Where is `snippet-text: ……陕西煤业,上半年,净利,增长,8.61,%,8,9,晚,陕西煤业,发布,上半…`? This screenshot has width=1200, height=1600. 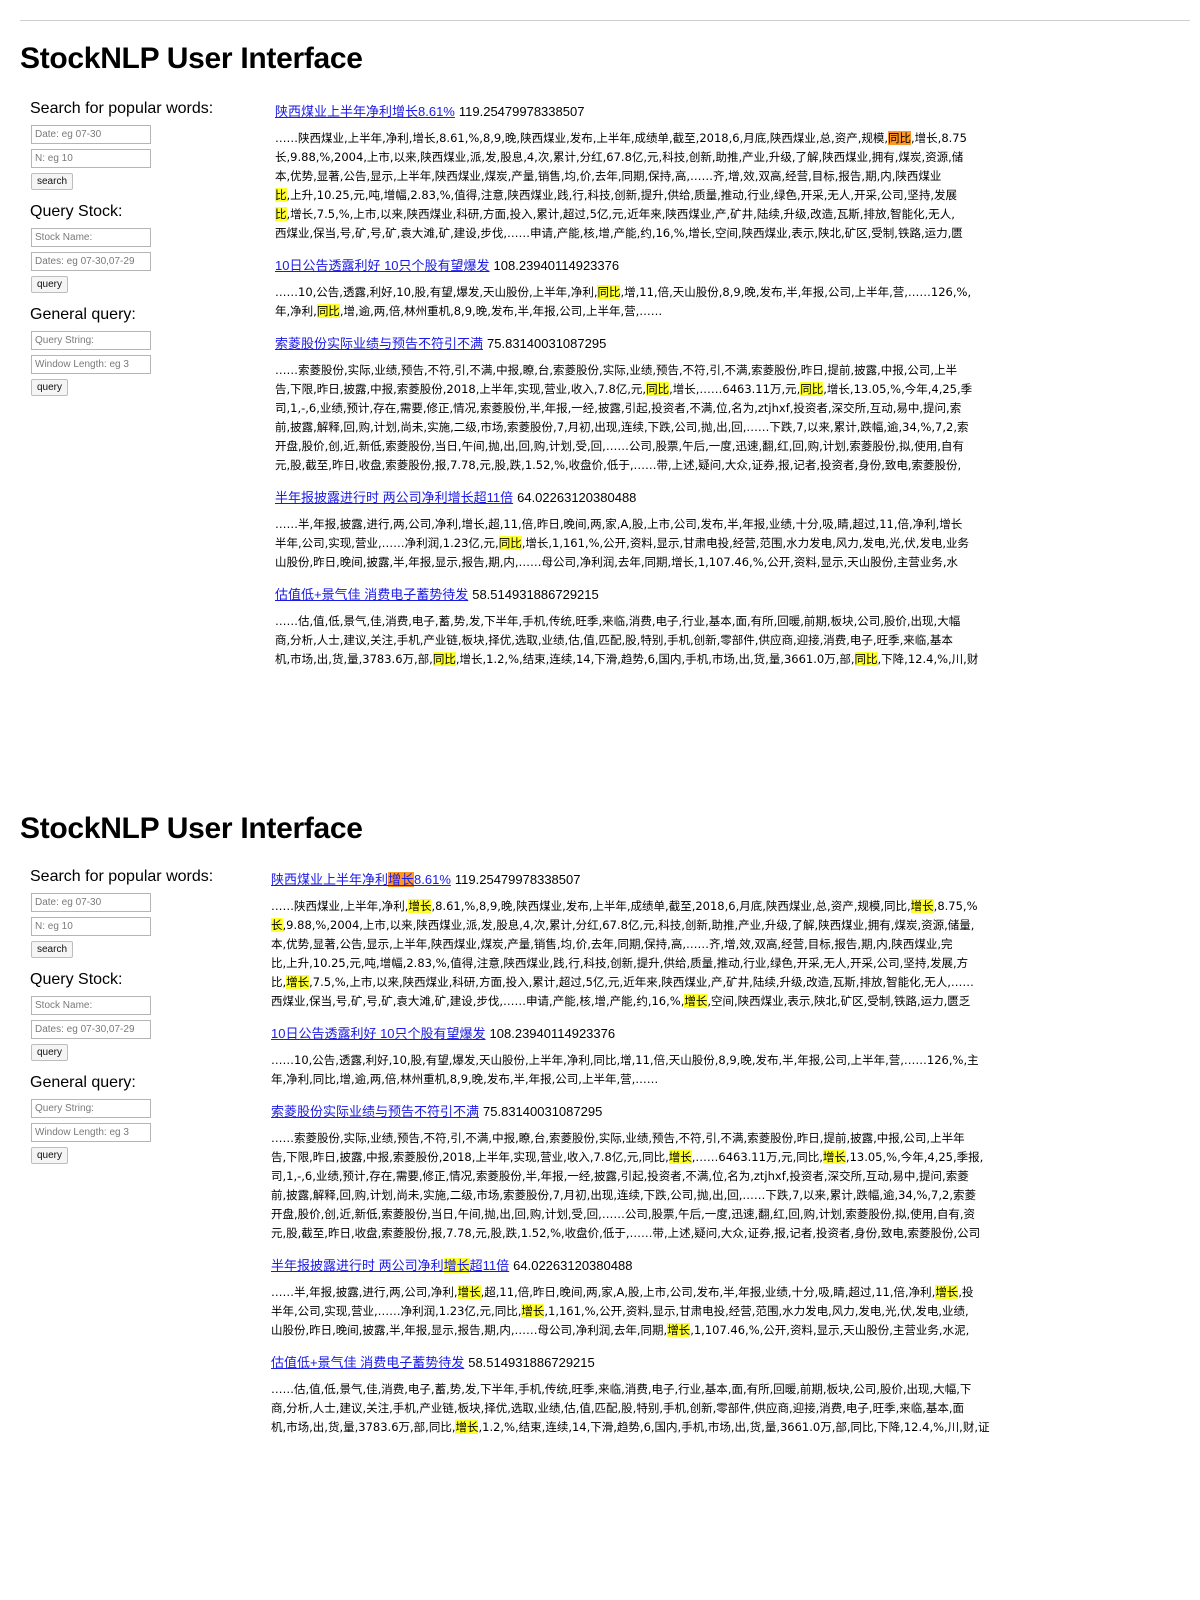 snippet-text: ……陕西煤业,上半年,净利,增长,8.61,%,8,9,晚,陕西煤业,发布,上半… is located at coordinates (582, 138).